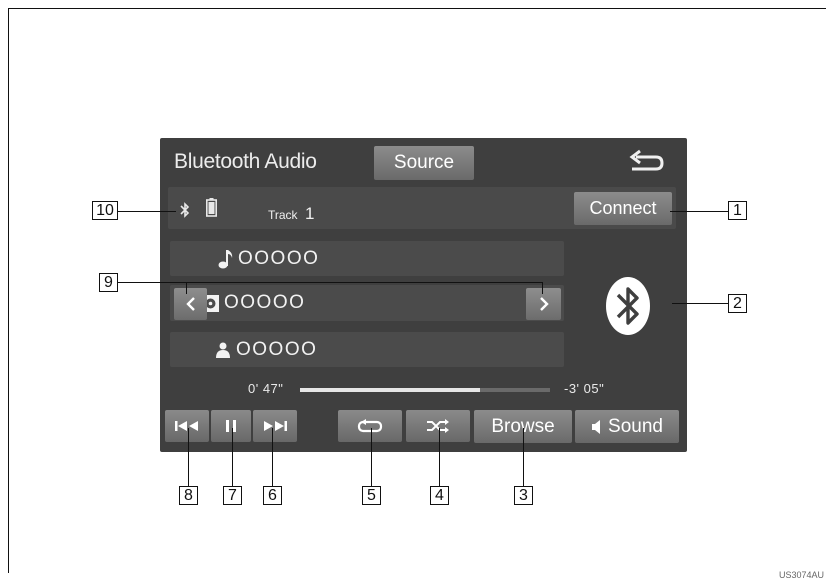  I want to click on repeat-button, so click(370, 426).